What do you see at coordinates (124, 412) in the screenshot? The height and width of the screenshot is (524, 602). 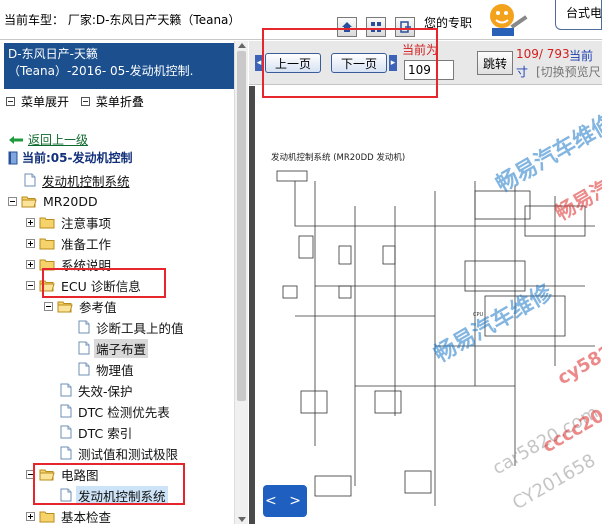 I see `tree-item-label: DTC 检测优先表` at bounding box center [124, 412].